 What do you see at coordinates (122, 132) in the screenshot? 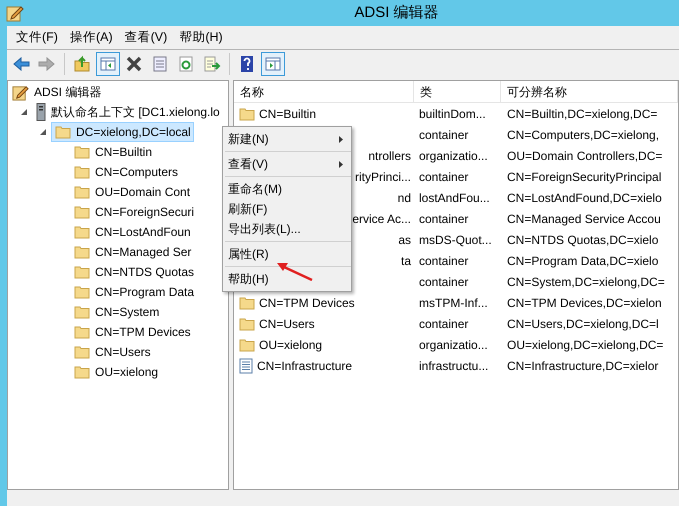
I see `tree-item: DC=xielong,DC=local` at bounding box center [122, 132].